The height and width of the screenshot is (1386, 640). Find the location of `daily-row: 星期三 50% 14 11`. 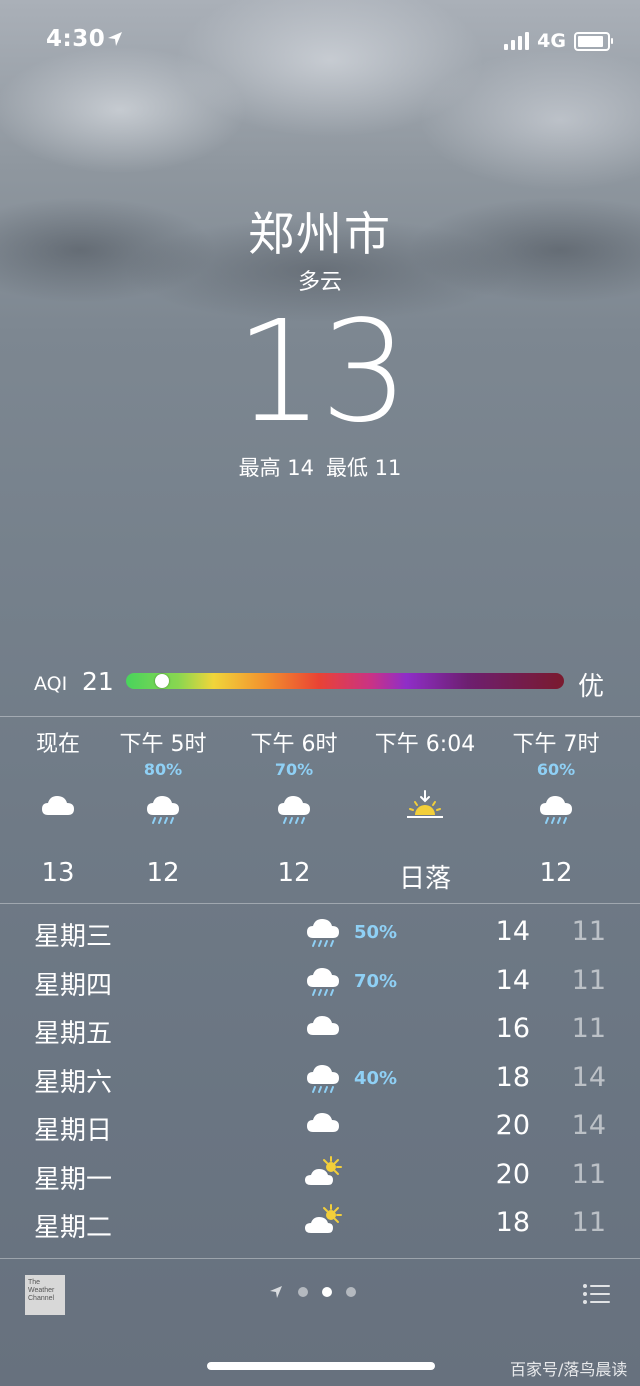

daily-row: 星期三 50% 14 11 is located at coordinates (320, 934).